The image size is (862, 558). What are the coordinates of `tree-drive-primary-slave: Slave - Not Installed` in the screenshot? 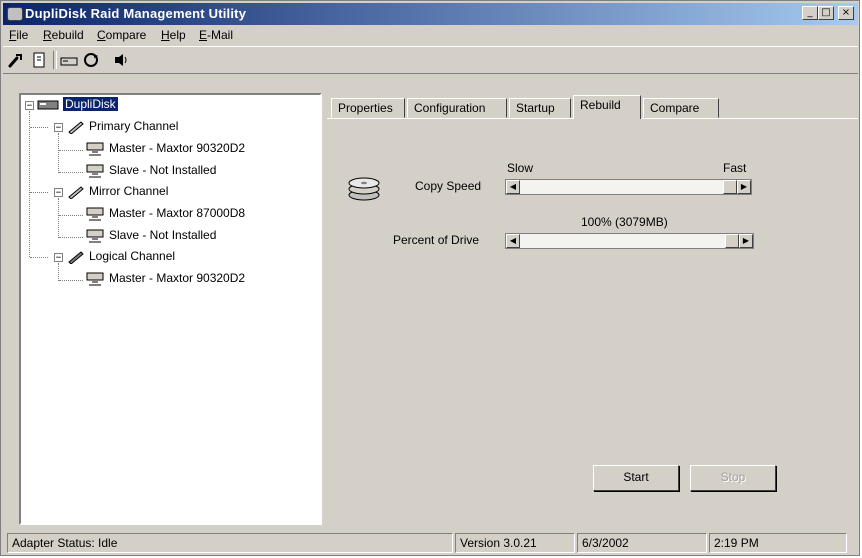 It's located at (150, 171).